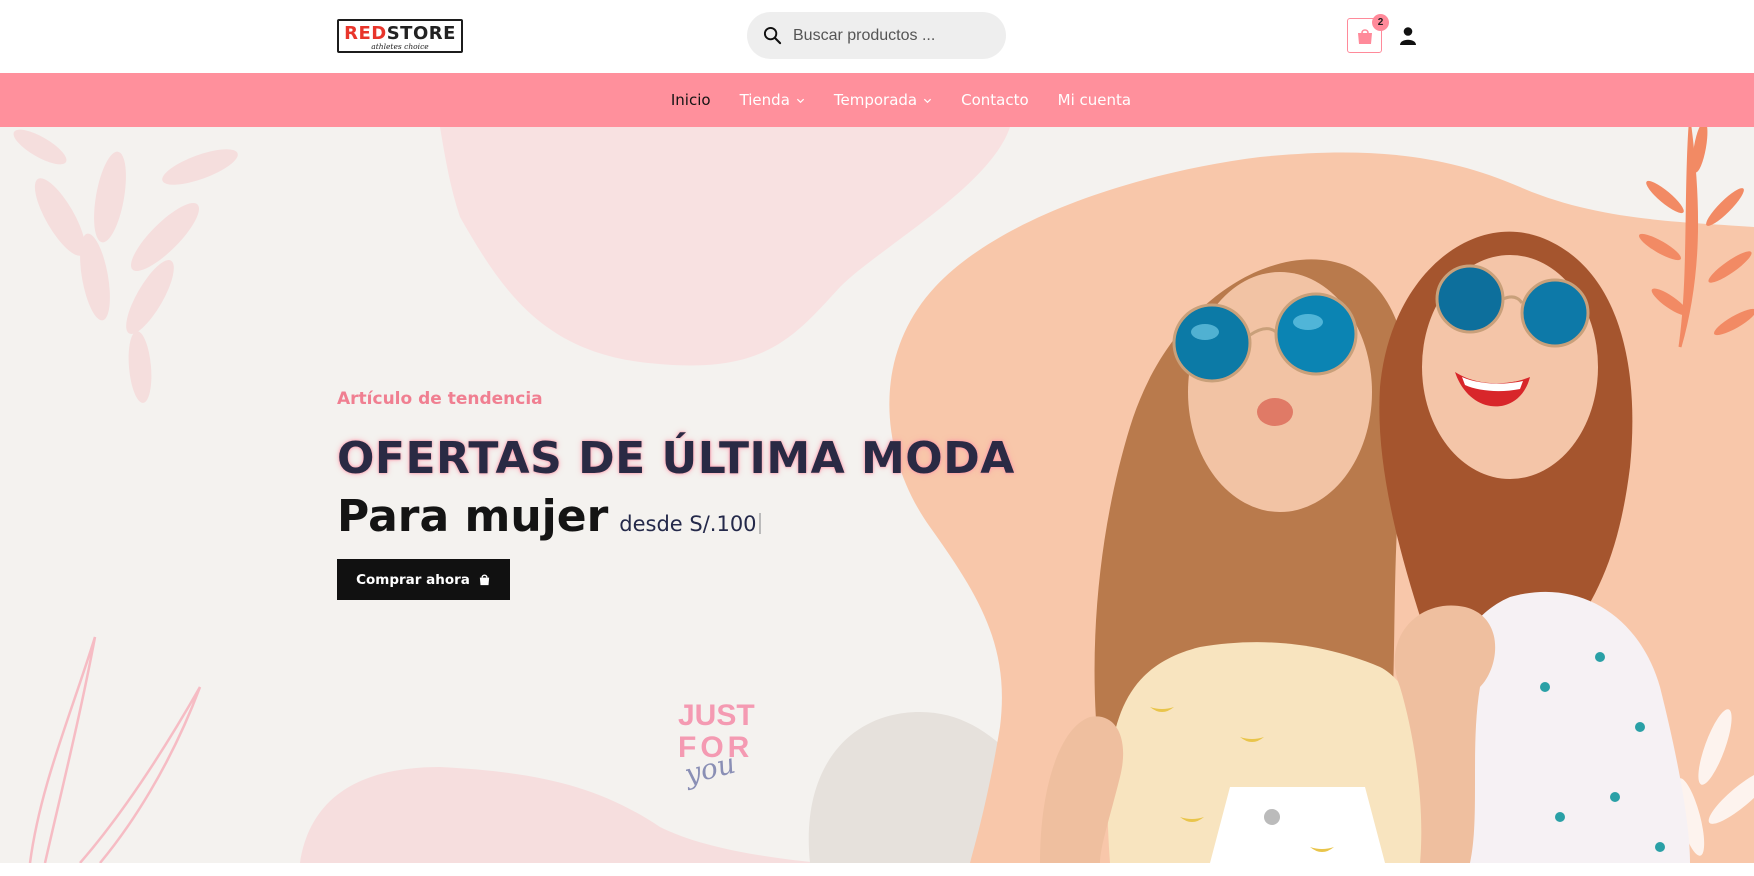 This screenshot has width=1754, height=876. I want to click on nav-item-mi-cuenta: Mi cuenta, so click(1094, 100).